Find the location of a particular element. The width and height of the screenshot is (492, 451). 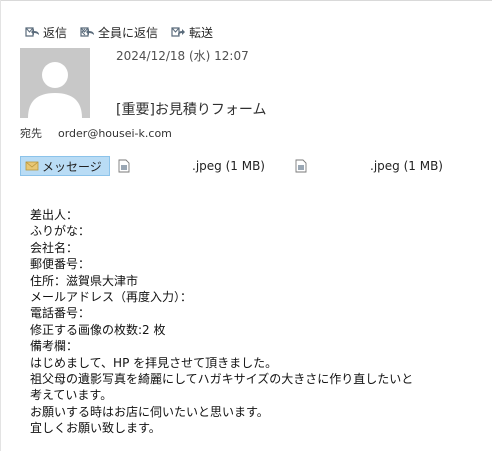

body-line: 備考欄： is located at coordinates (54, 346).